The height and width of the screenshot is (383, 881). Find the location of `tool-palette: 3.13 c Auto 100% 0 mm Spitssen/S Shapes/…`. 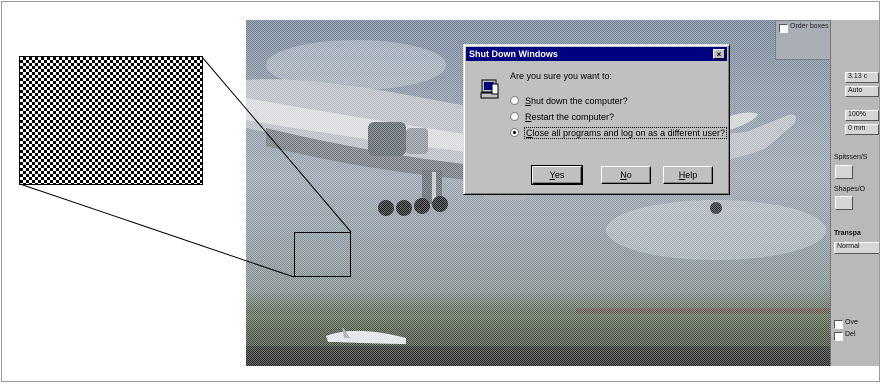

tool-palette: 3.13 c Auto 100% 0 mm Spitssen/S Shapes/… is located at coordinates (854, 193).